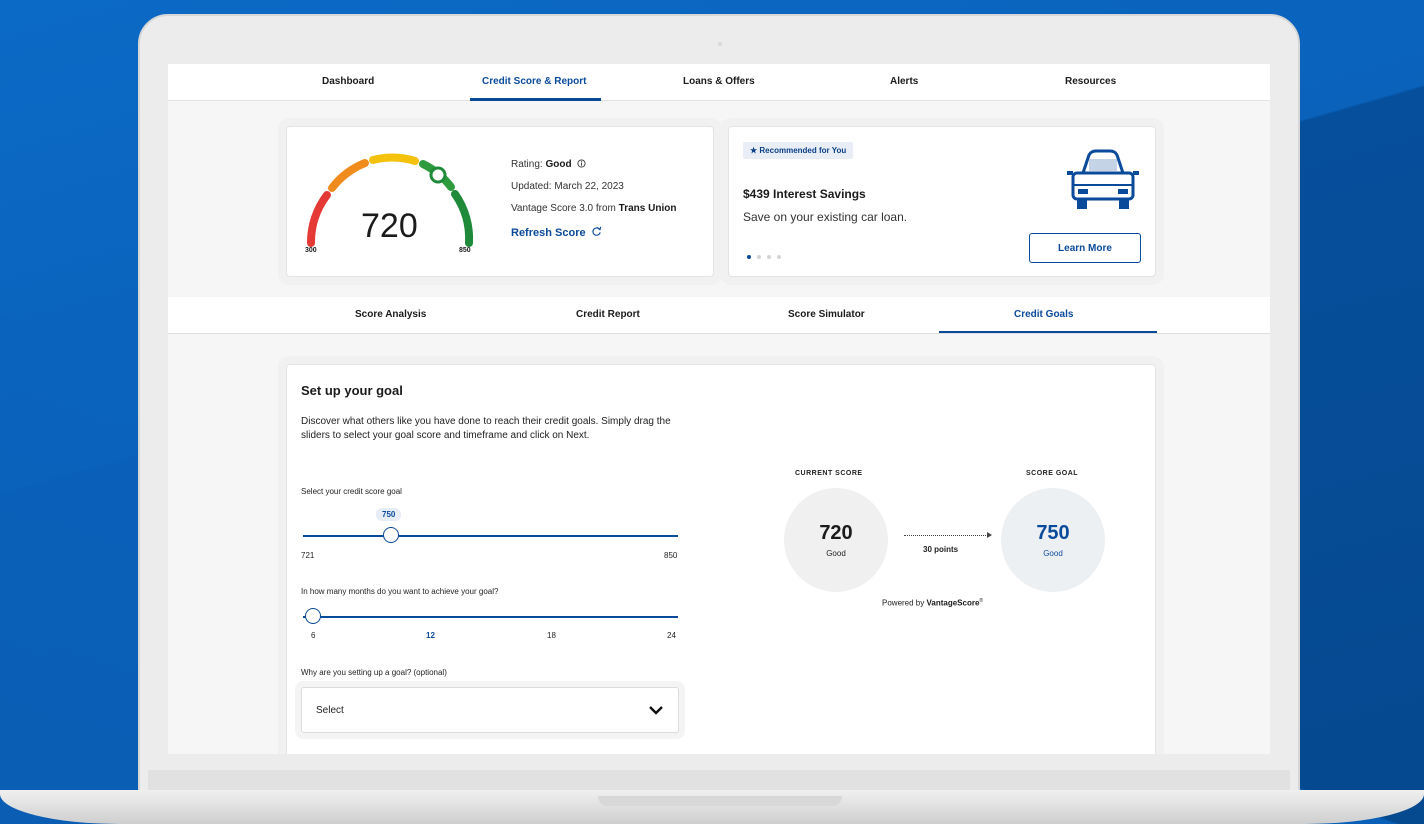 Image resolution: width=1424 pixels, height=824 pixels. I want to click on subtab-active-indicator, so click(1048, 332).